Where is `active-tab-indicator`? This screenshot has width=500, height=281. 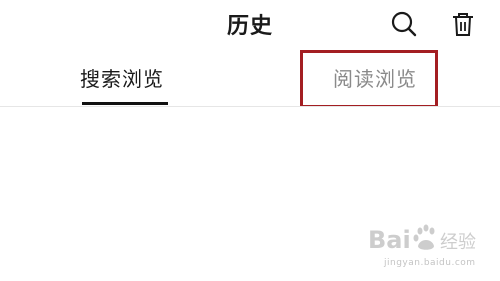 active-tab-indicator is located at coordinates (125, 103).